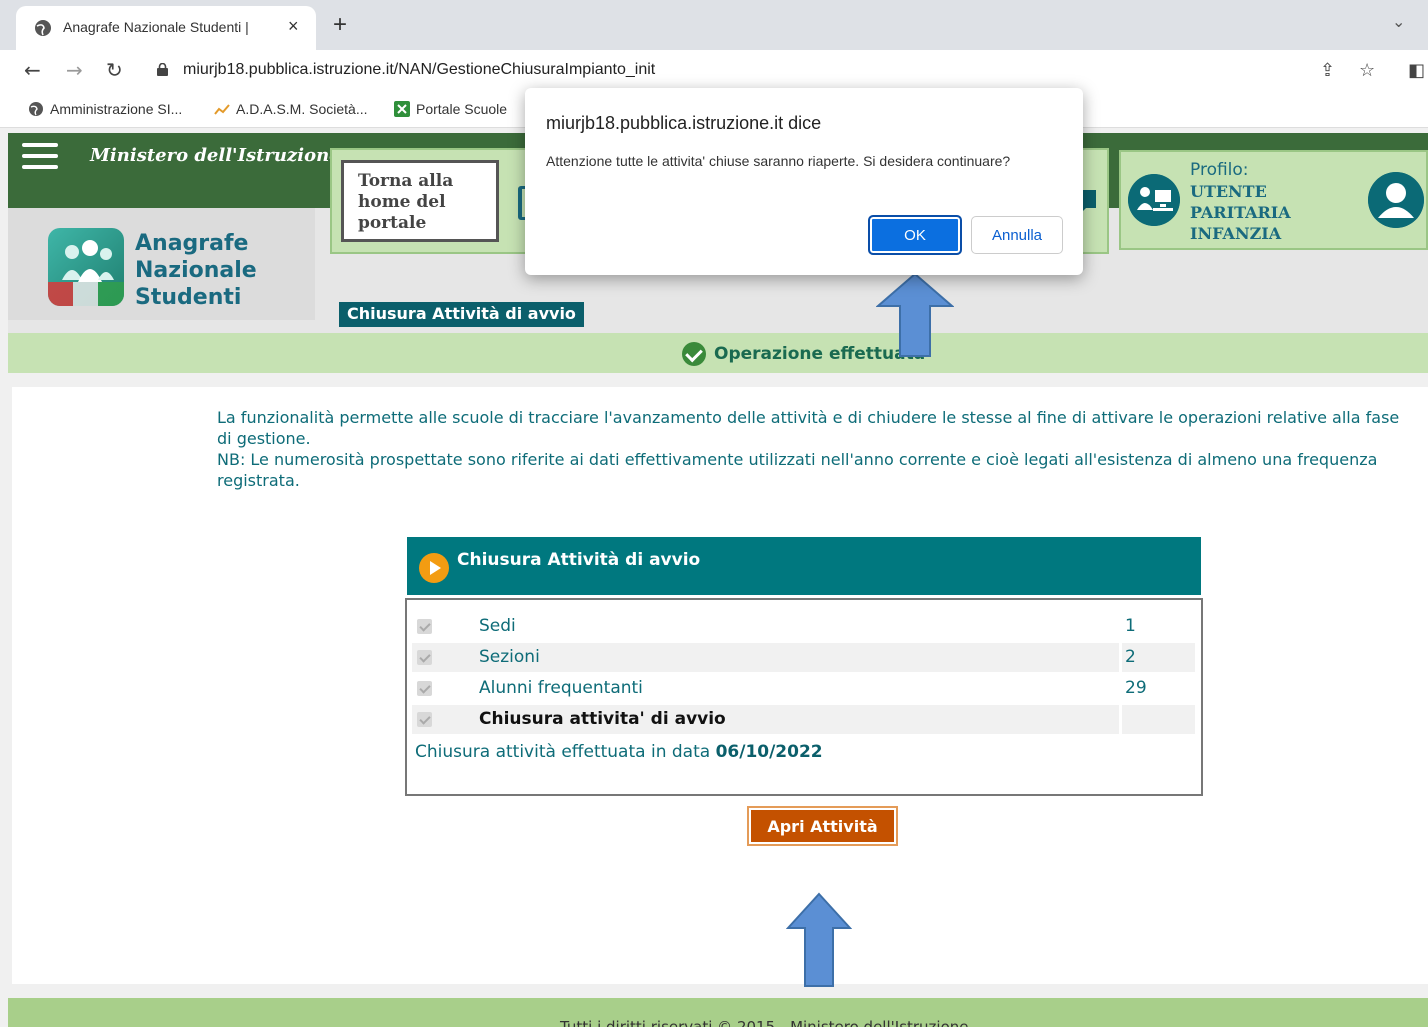 The image size is (1428, 1027). What do you see at coordinates (684, 123) in the screenshot?
I see `dialog-title: miurjb18.pubblica.istruzione.it dice` at bounding box center [684, 123].